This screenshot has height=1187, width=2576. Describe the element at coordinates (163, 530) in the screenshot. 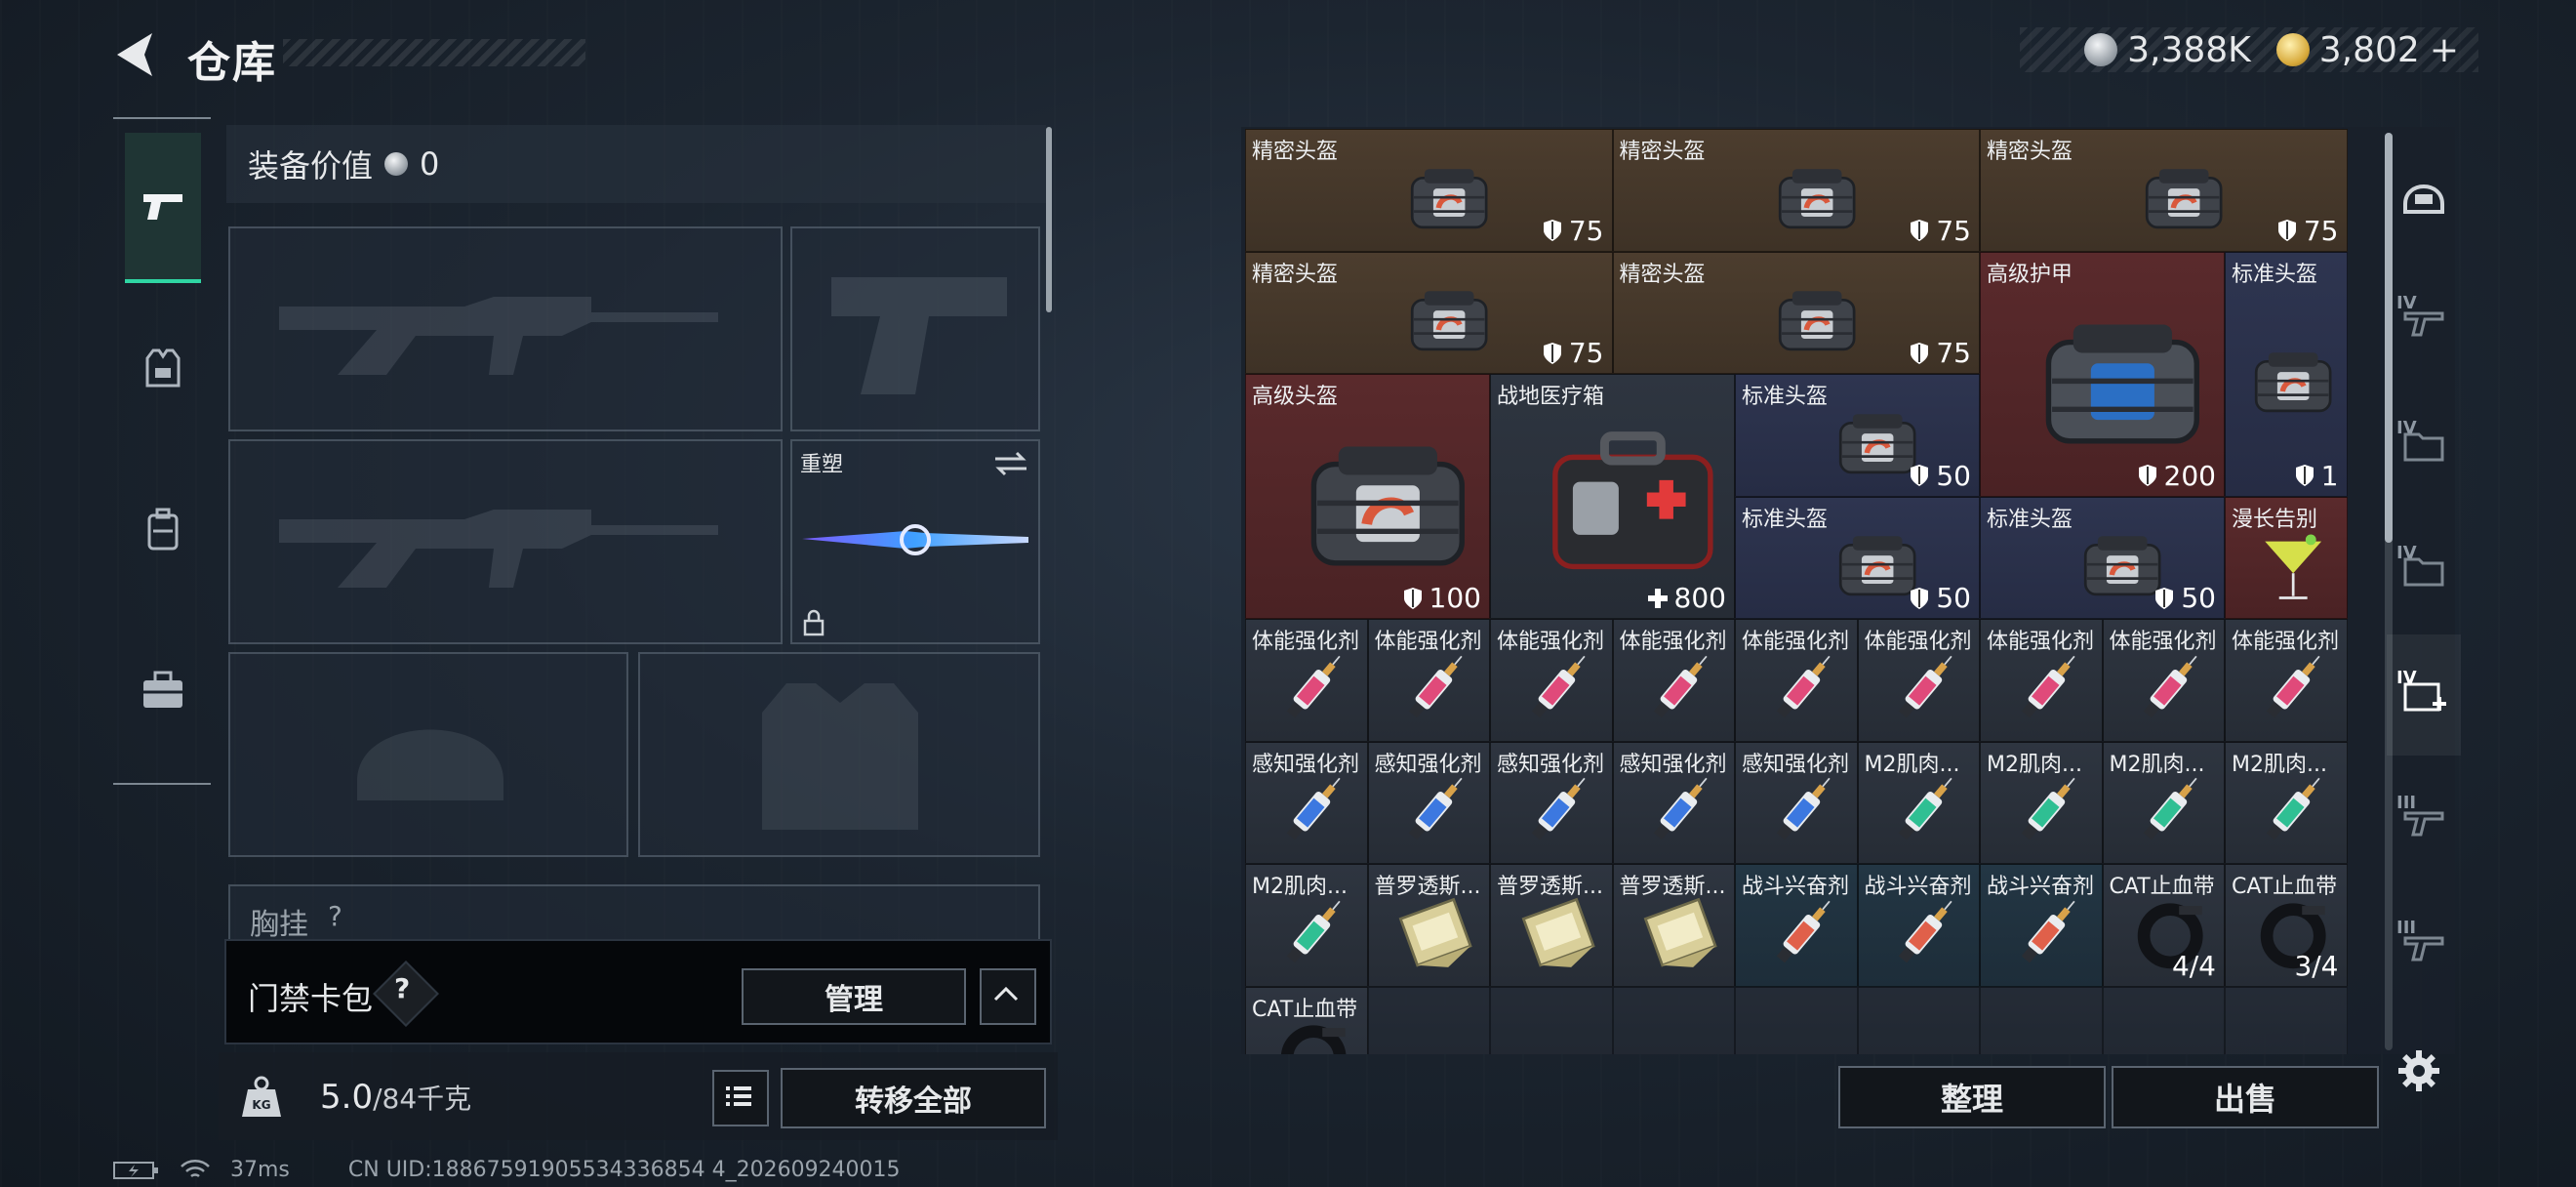

I see `backpack-tab` at that location.